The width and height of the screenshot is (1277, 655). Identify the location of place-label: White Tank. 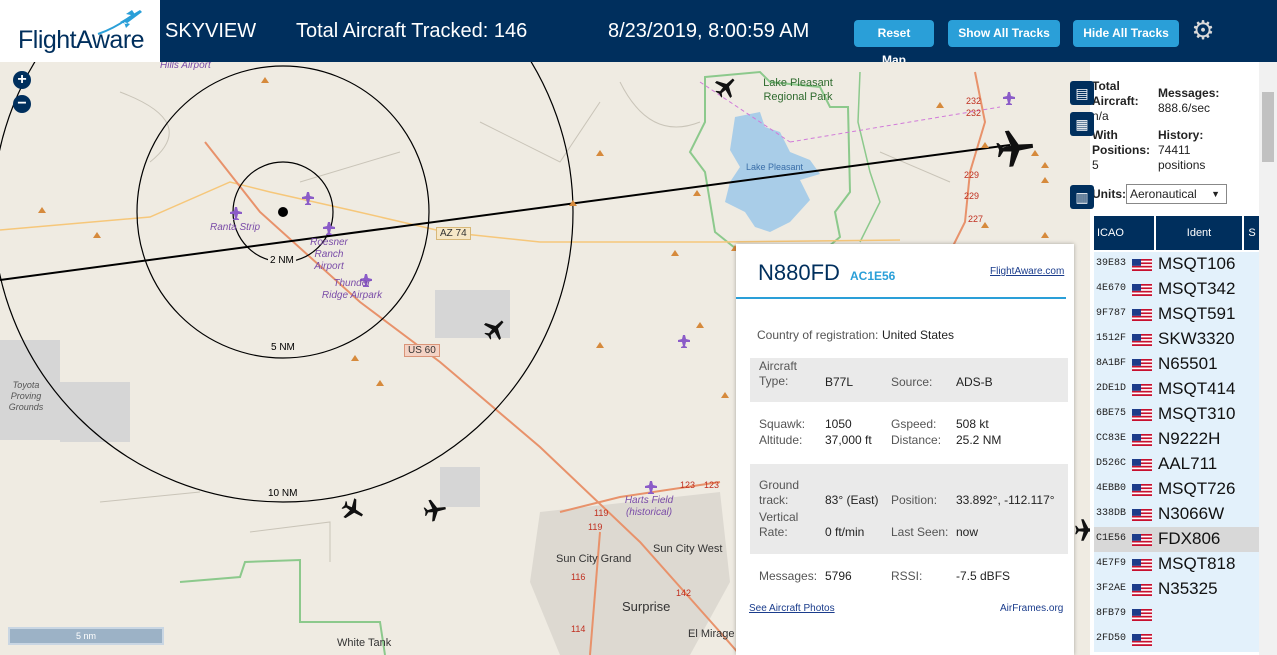
(364, 643).